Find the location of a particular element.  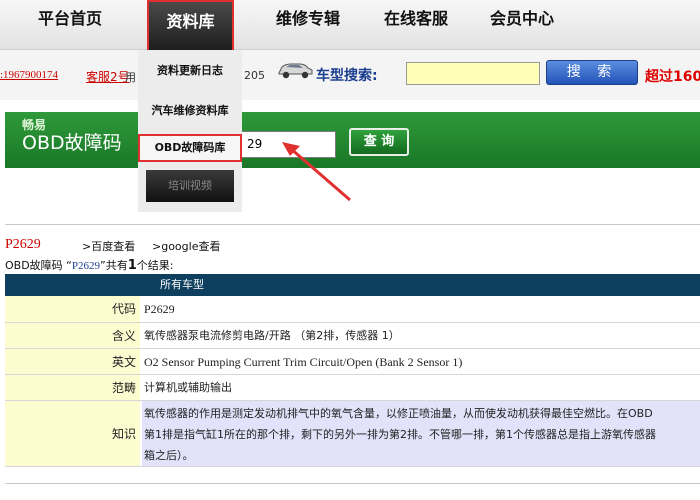

row-value: P2629 is located at coordinates (159, 309).